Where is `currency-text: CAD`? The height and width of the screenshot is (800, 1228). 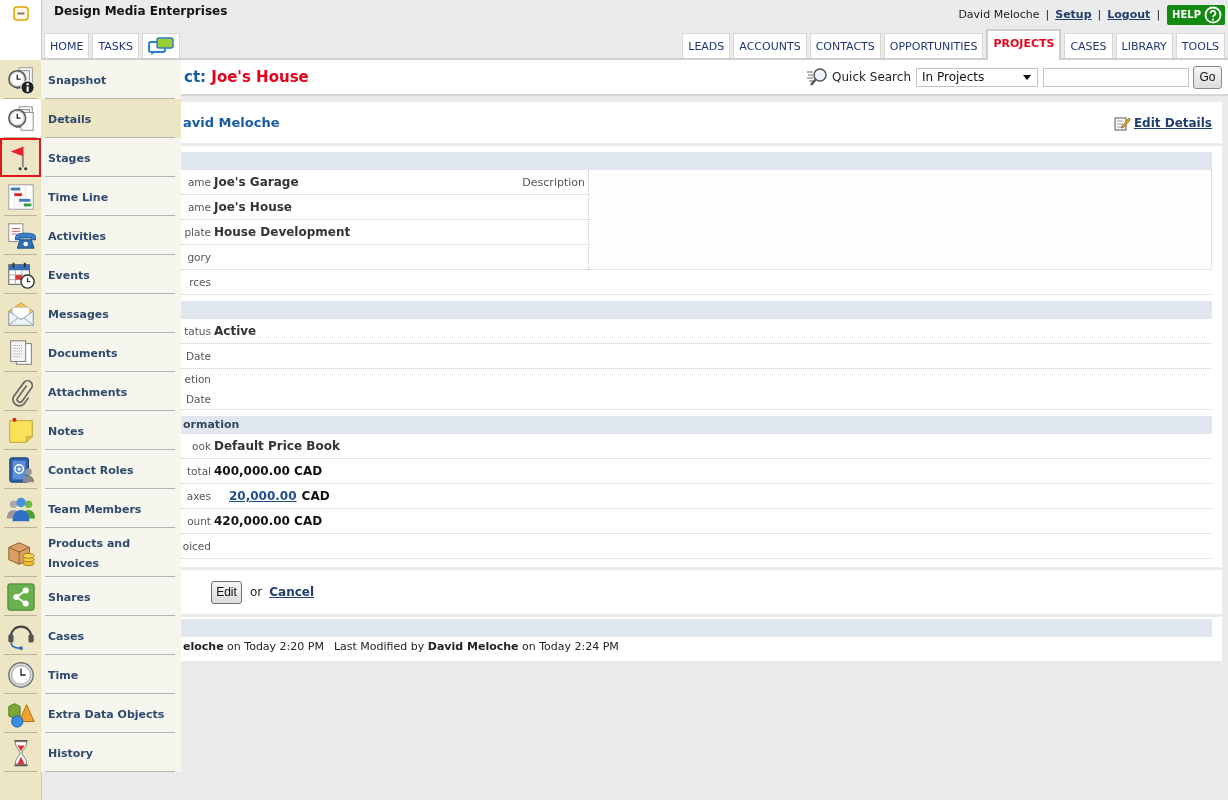
currency-text: CAD is located at coordinates (315, 496).